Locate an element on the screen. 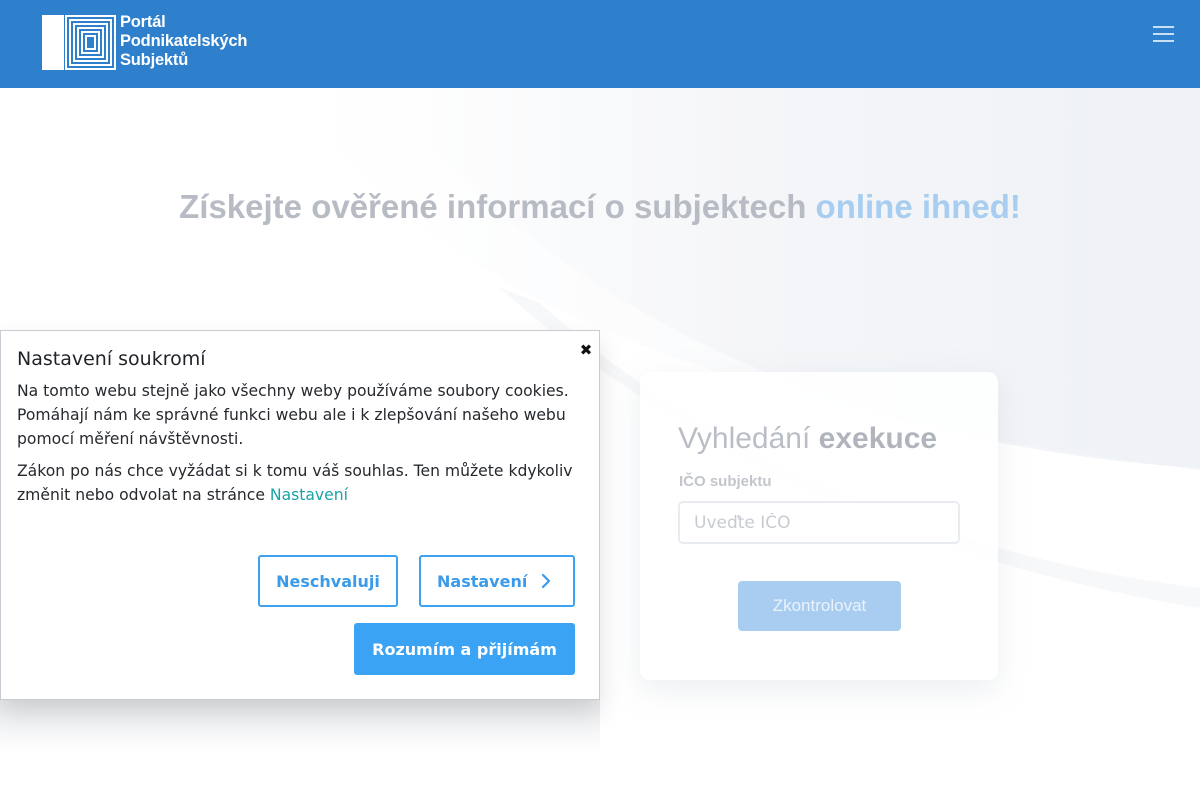  menu-toggle-button is located at coordinates (1165, 34).